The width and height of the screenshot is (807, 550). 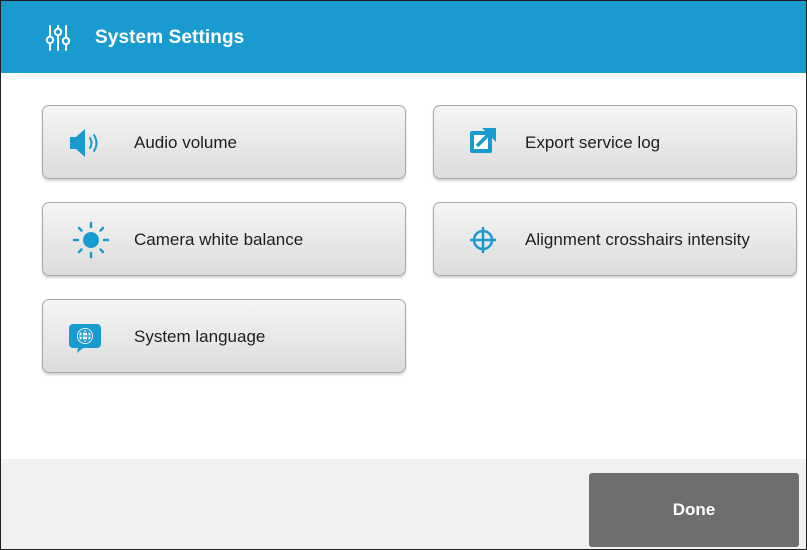 I want to click on export-service-log-button: Export service log, so click(x=615, y=142).